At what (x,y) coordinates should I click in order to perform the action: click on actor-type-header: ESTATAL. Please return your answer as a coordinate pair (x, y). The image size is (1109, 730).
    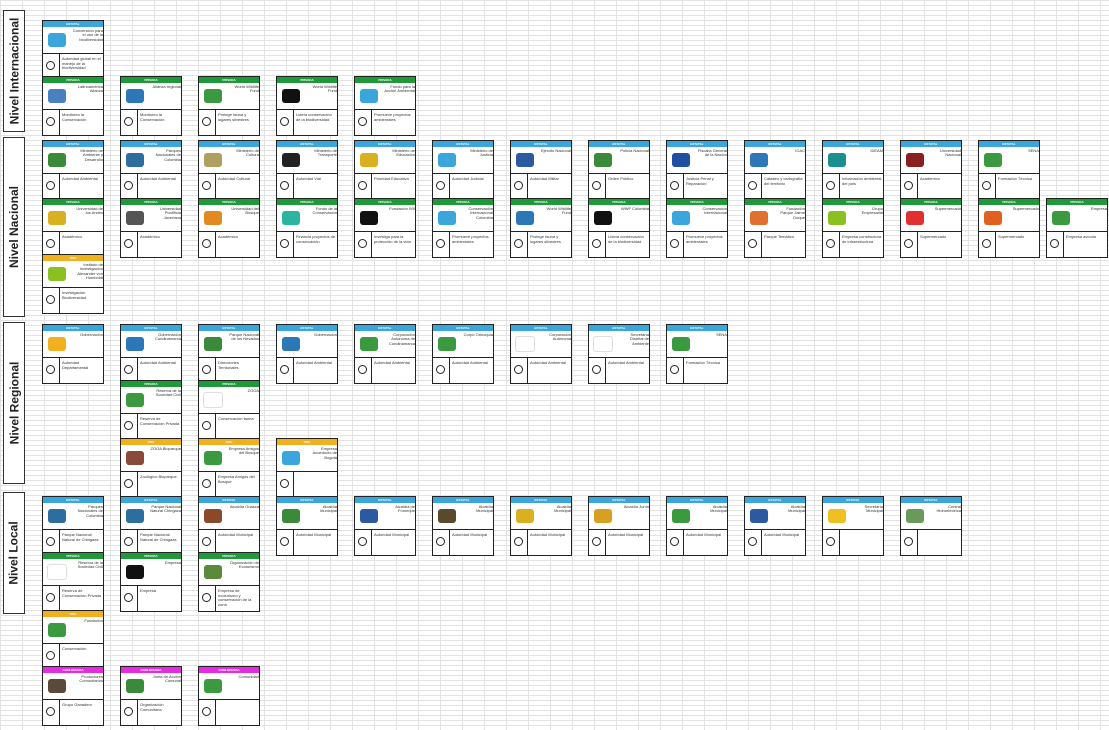
    Looking at the image, I should click on (541, 328).